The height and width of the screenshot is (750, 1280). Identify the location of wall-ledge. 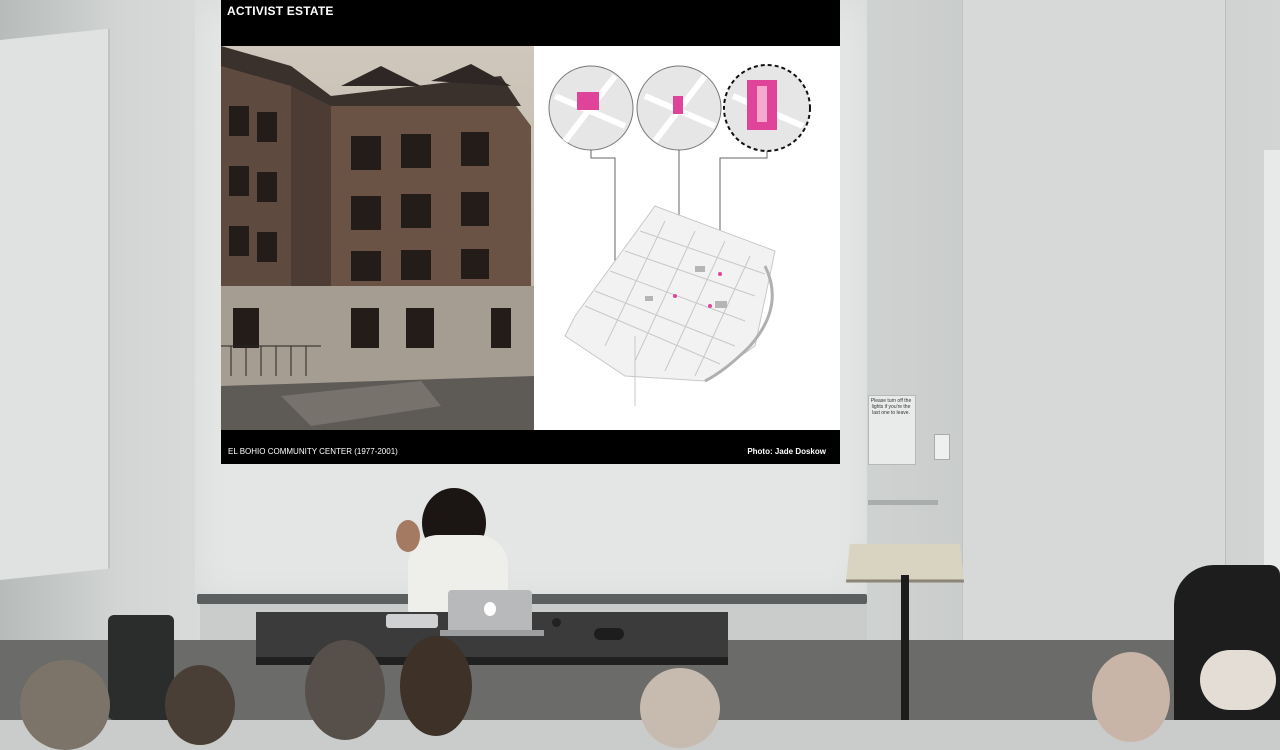
(903, 502).